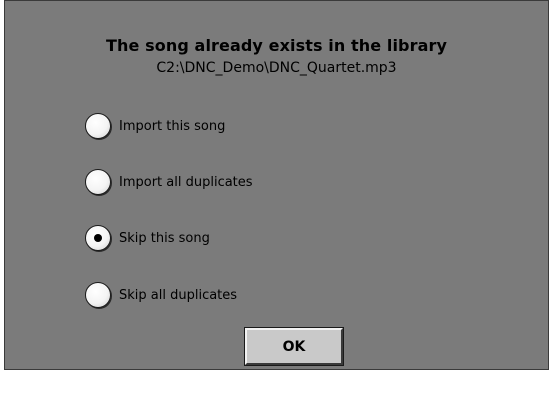  What do you see at coordinates (294, 346) in the screenshot?
I see `ok-button: OK` at bounding box center [294, 346].